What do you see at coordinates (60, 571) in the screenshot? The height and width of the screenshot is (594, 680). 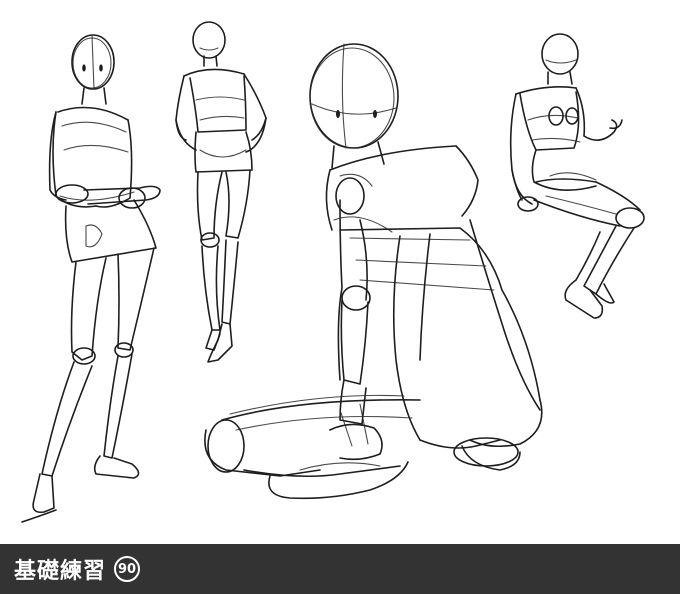 I see `footer-title: 基礎練習` at bounding box center [60, 571].